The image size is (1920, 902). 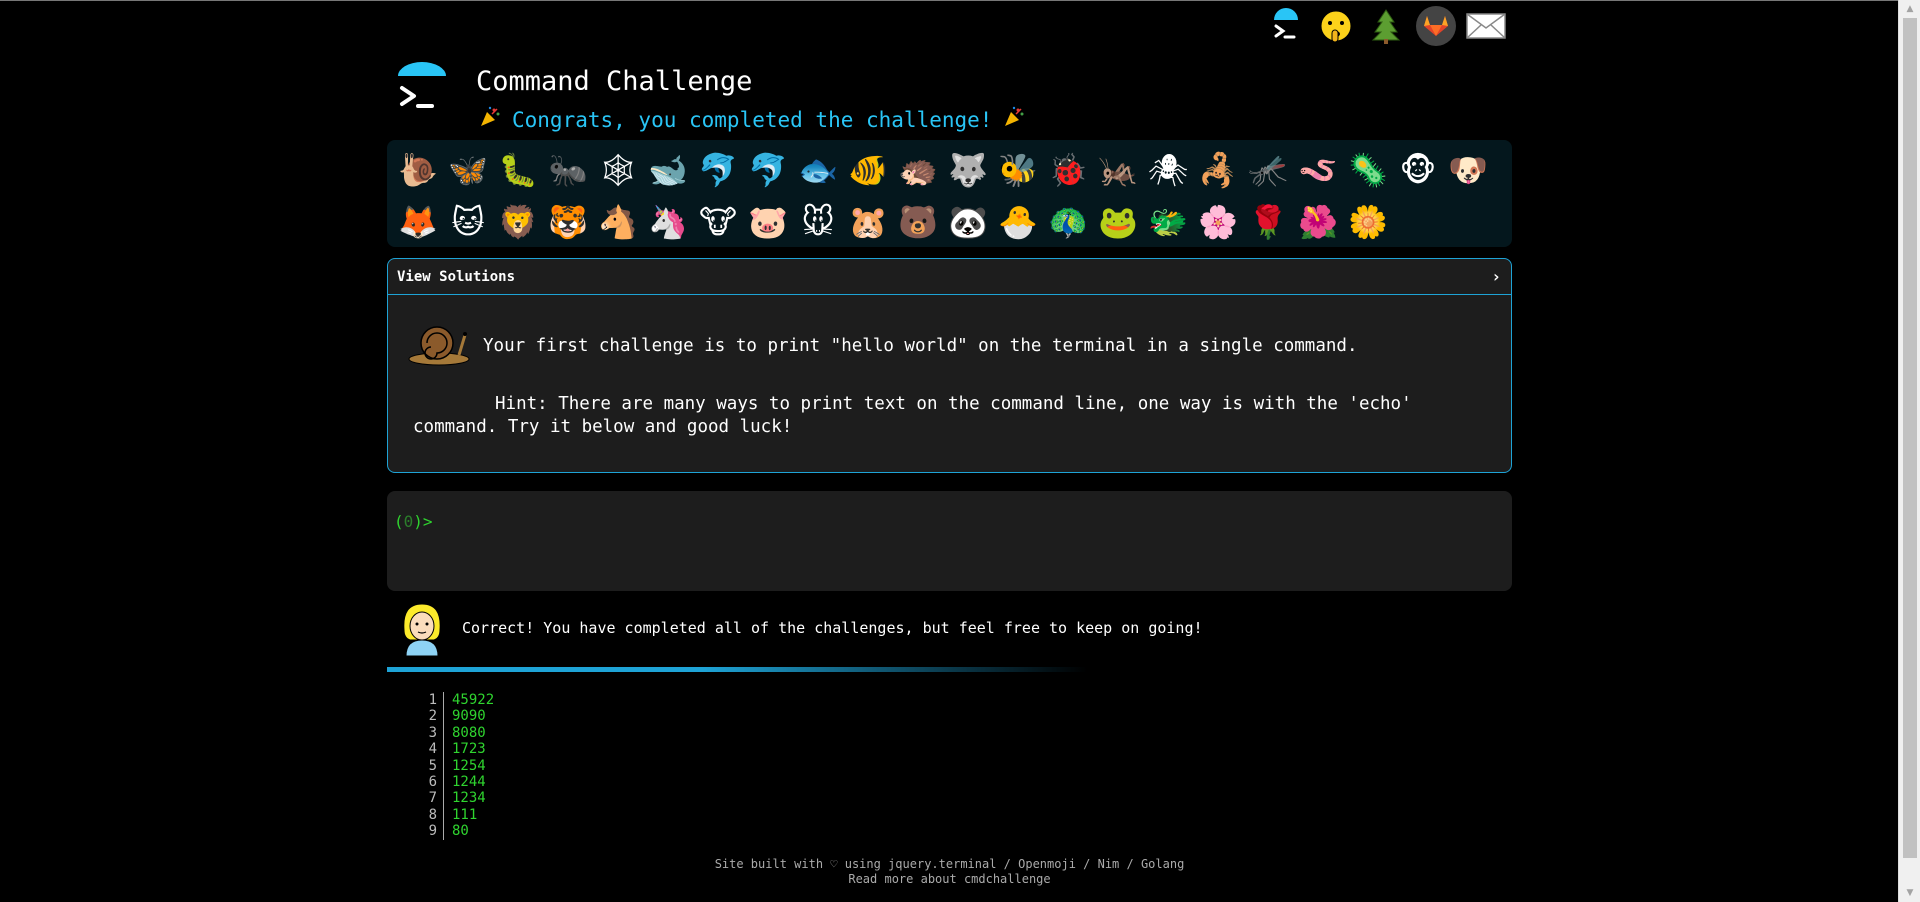 What do you see at coordinates (422, 628) in the screenshot?
I see `avatar` at bounding box center [422, 628].